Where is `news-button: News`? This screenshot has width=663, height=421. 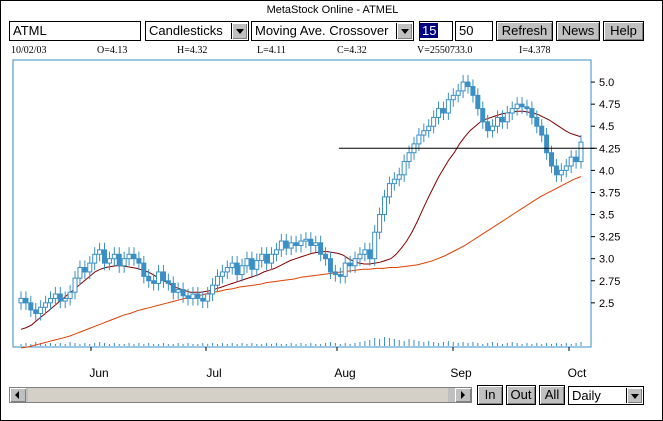
news-button: News is located at coordinates (578, 31).